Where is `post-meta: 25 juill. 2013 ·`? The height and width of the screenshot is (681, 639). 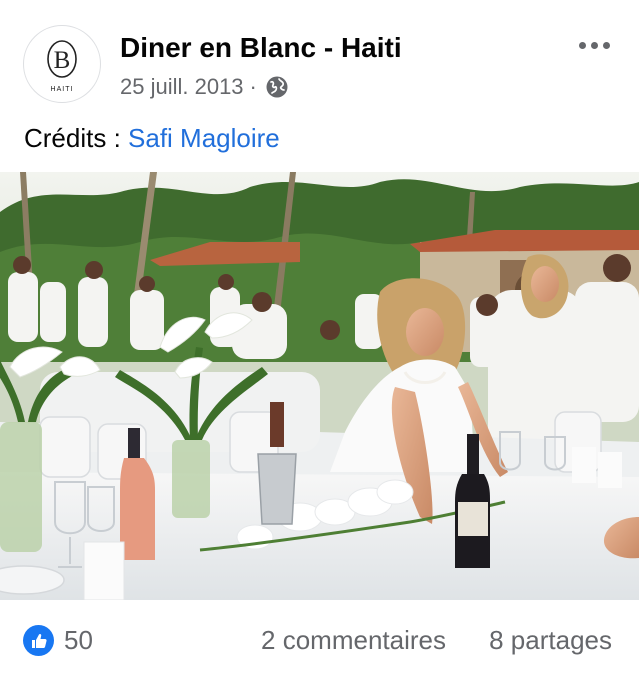
post-meta: 25 juill. 2013 · is located at coordinates (204, 87).